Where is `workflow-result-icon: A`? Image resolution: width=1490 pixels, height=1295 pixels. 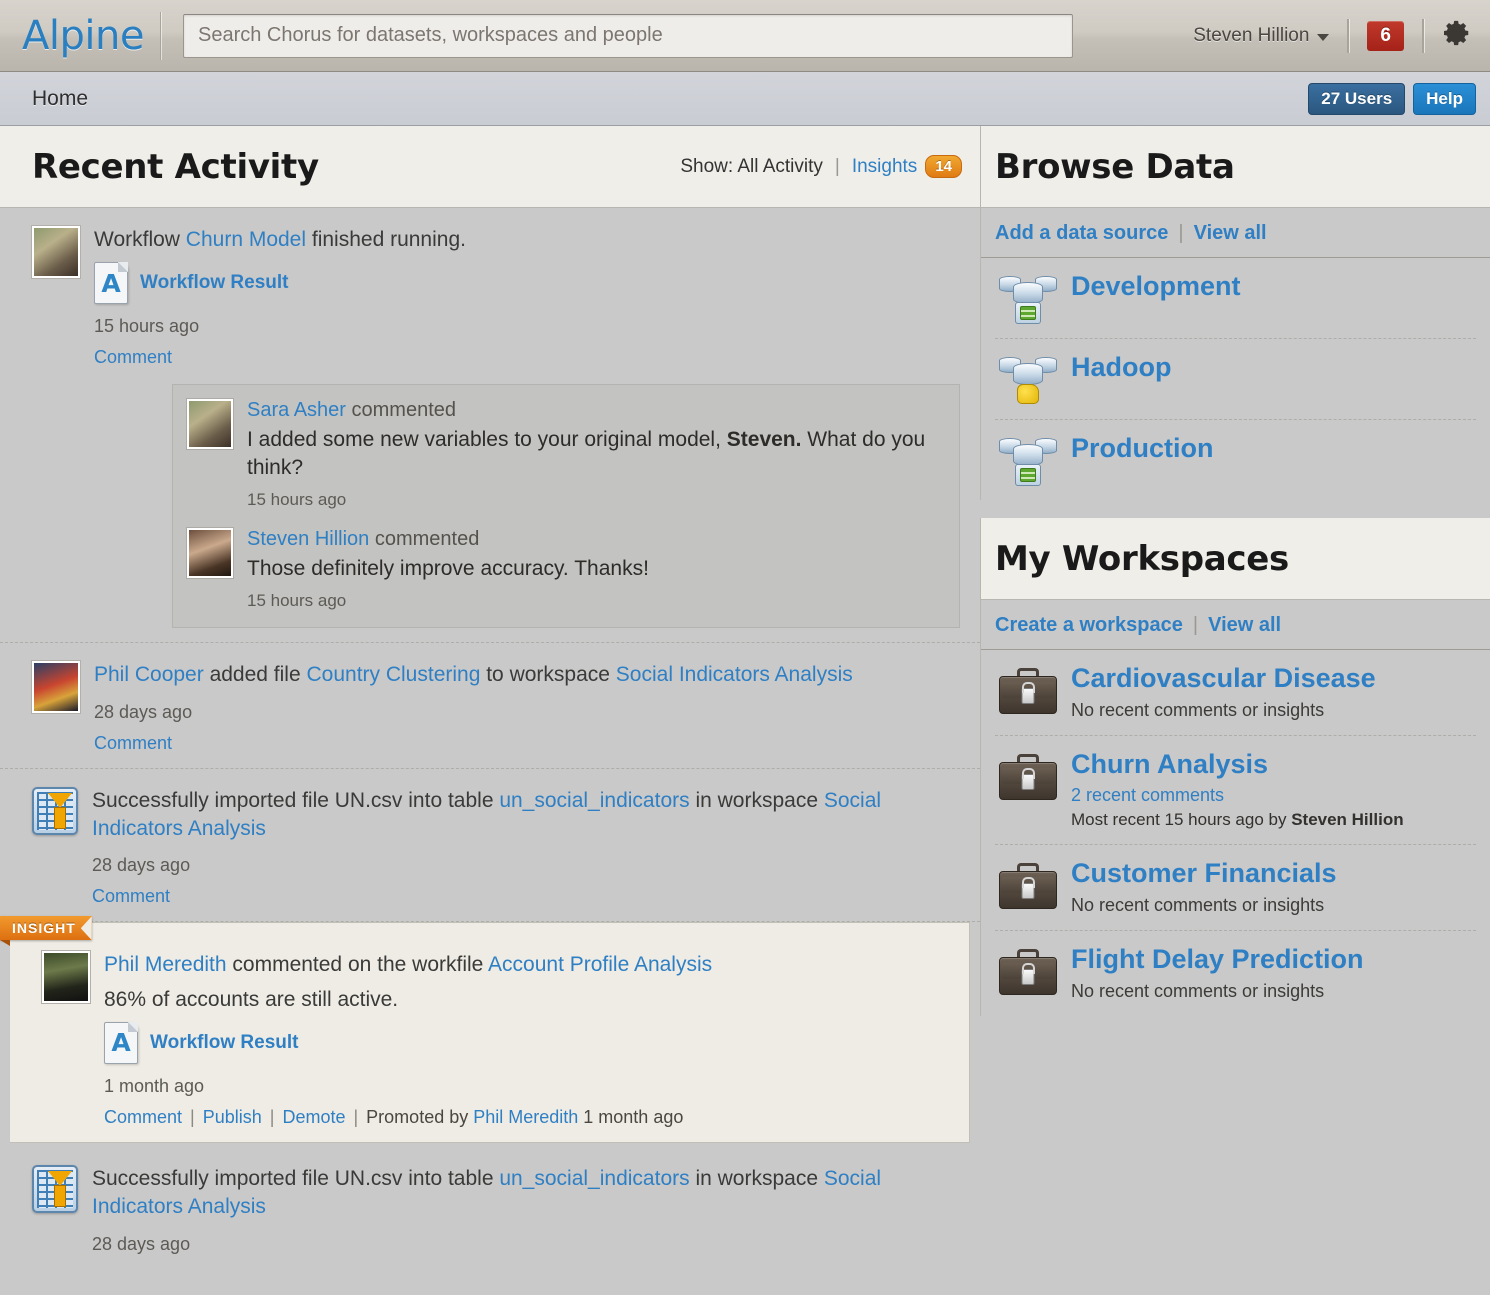
workflow-result-icon: A is located at coordinates (111, 283).